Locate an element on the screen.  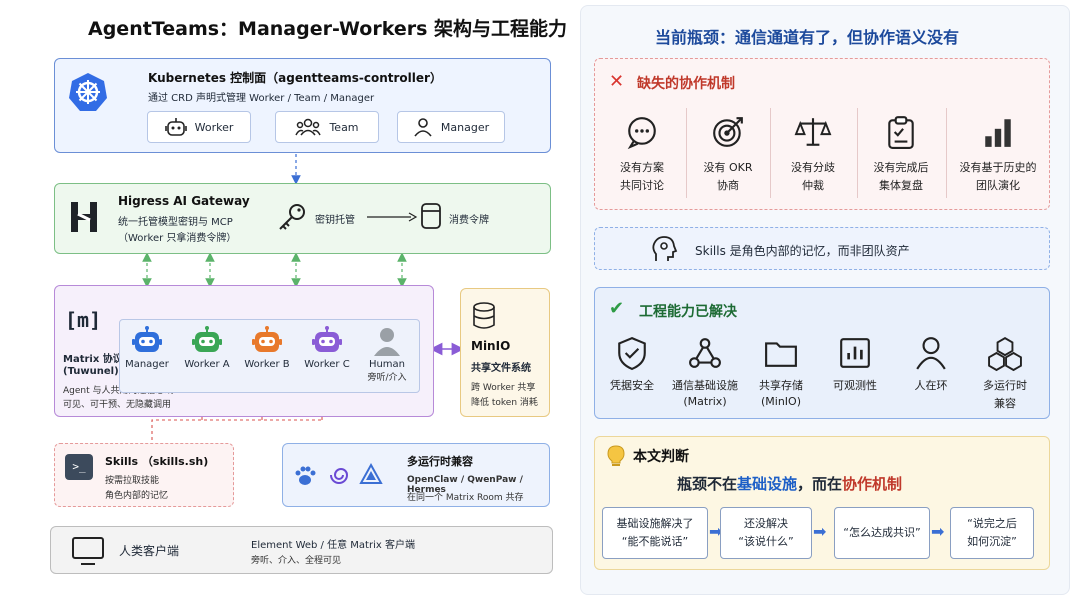
minio-panel: MinIO 共享文件系统 跨 Worker 共享 降低 token 消耗 is located at coordinates (505, 352).